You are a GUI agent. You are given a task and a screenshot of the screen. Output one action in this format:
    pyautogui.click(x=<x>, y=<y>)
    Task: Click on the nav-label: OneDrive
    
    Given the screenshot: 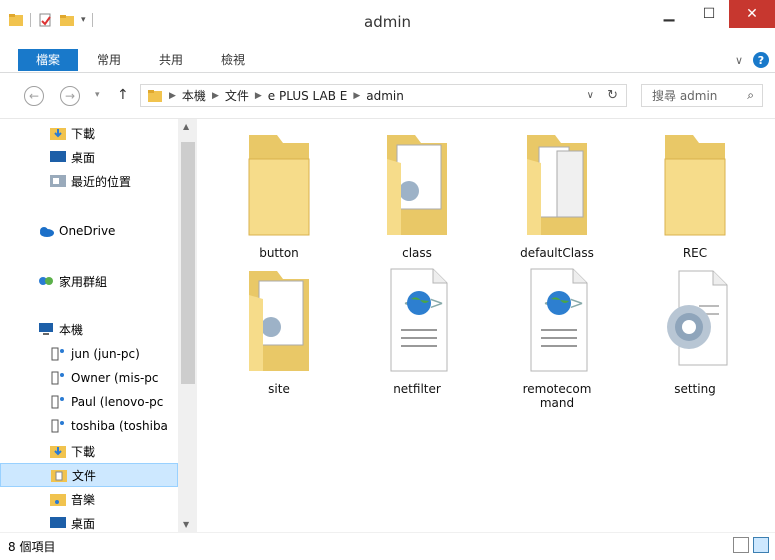 What is the action you would take?
    pyautogui.click(x=87, y=231)
    